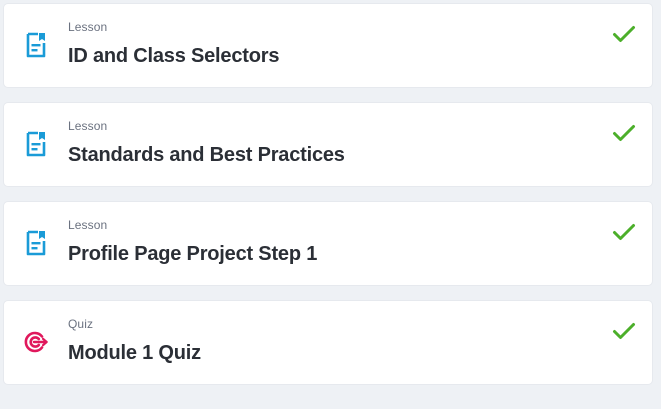 This screenshot has height=409, width=661. What do you see at coordinates (134, 353) in the screenshot?
I see `item-title: Module 1 Quiz` at bounding box center [134, 353].